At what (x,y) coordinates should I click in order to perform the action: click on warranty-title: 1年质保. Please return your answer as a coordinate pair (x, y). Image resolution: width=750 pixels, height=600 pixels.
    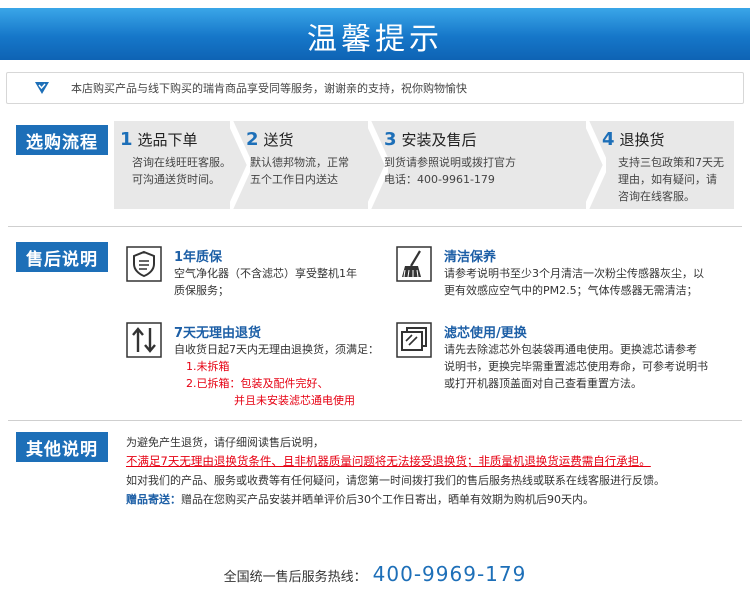
    Looking at the image, I should click on (198, 257).